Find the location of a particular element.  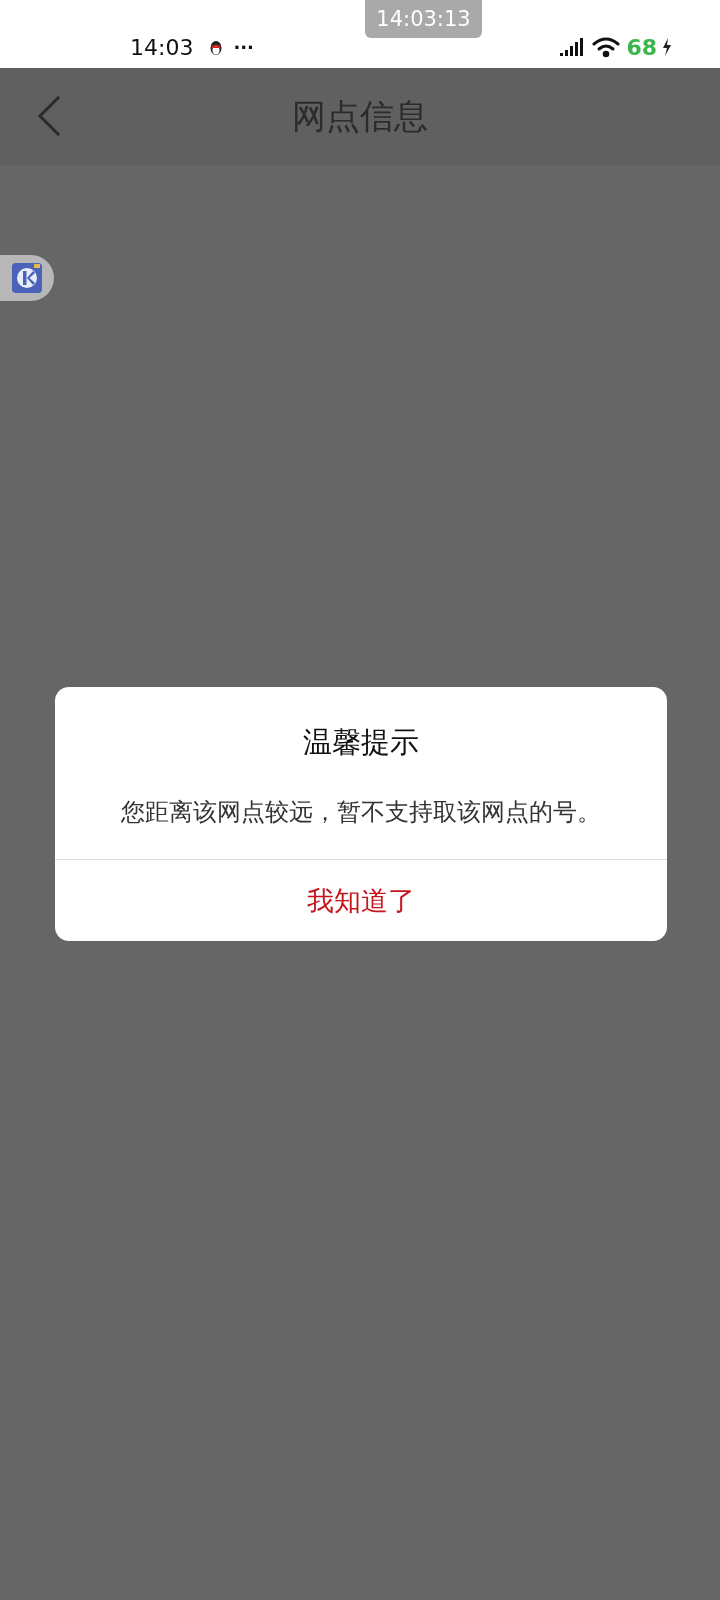

penguin-icon is located at coordinates (216, 47).